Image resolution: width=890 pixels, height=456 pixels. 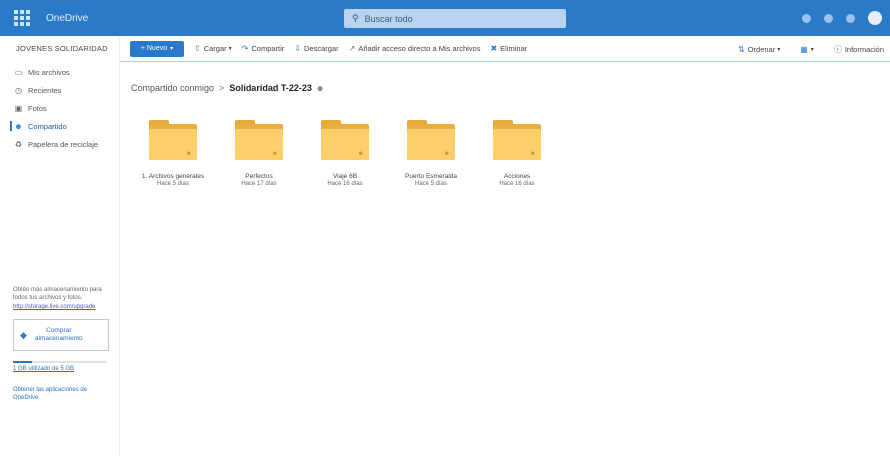 I want to click on folder-tile: ☻ Viaje 6B Hace 16 días, so click(x=345, y=152).